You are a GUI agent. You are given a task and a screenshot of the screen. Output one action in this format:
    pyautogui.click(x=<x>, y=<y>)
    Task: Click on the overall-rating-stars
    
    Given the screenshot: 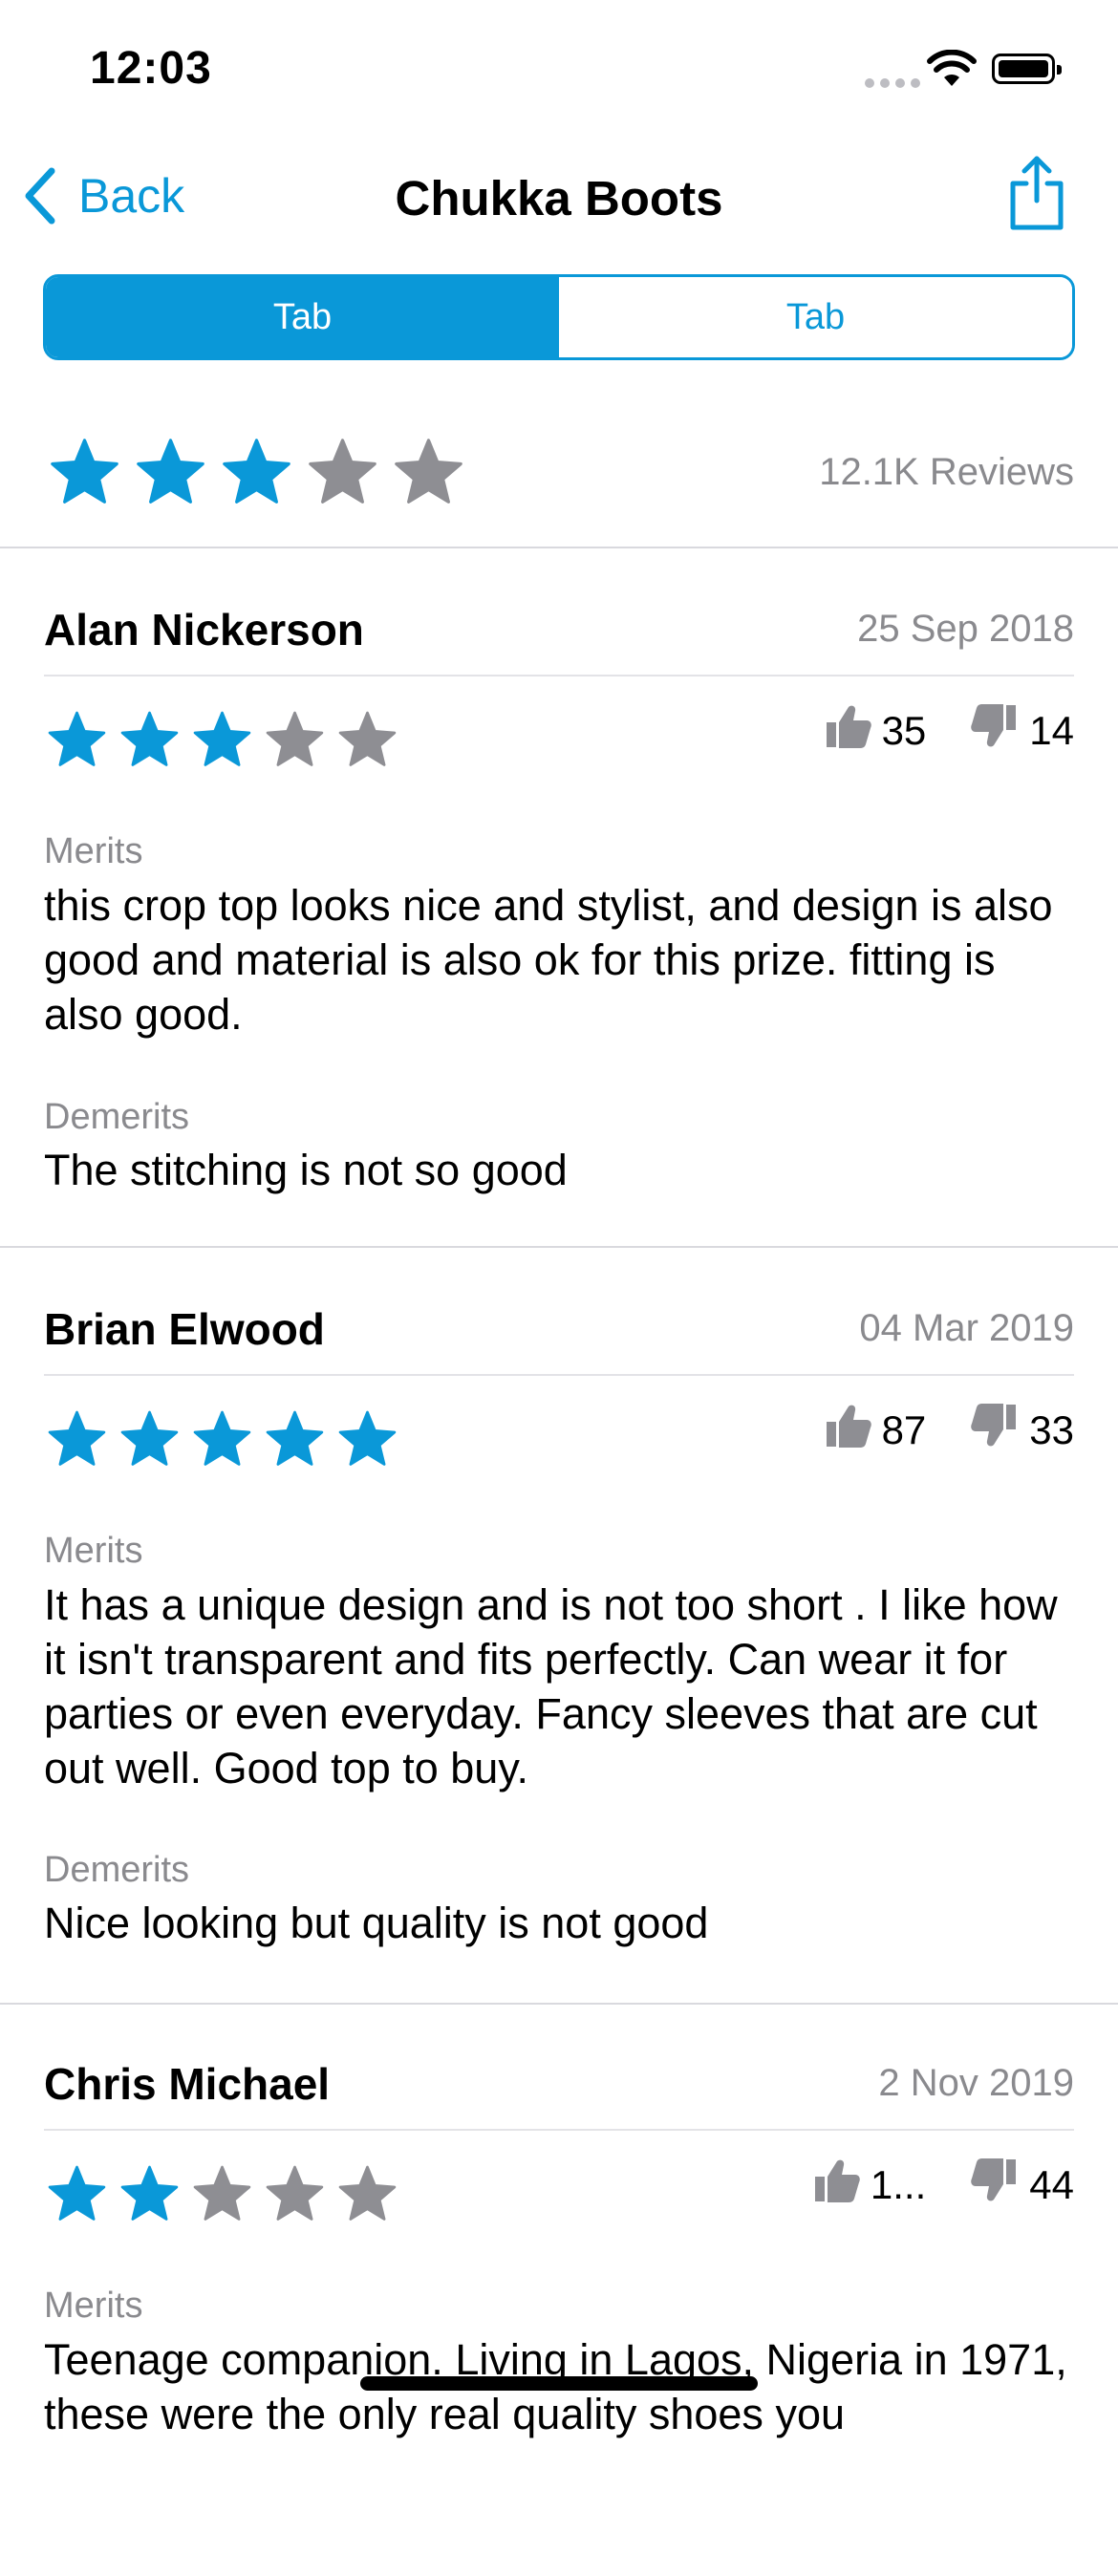 What is the action you would take?
    pyautogui.click(x=256, y=472)
    